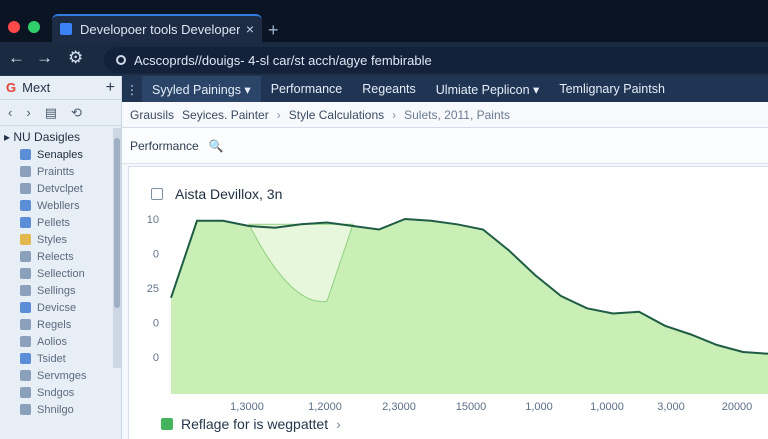 Image resolution: width=768 pixels, height=439 pixels. Describe the element at coordinates (60, 341) in the screenshot. I see `tree-item: Aolios` at that location.